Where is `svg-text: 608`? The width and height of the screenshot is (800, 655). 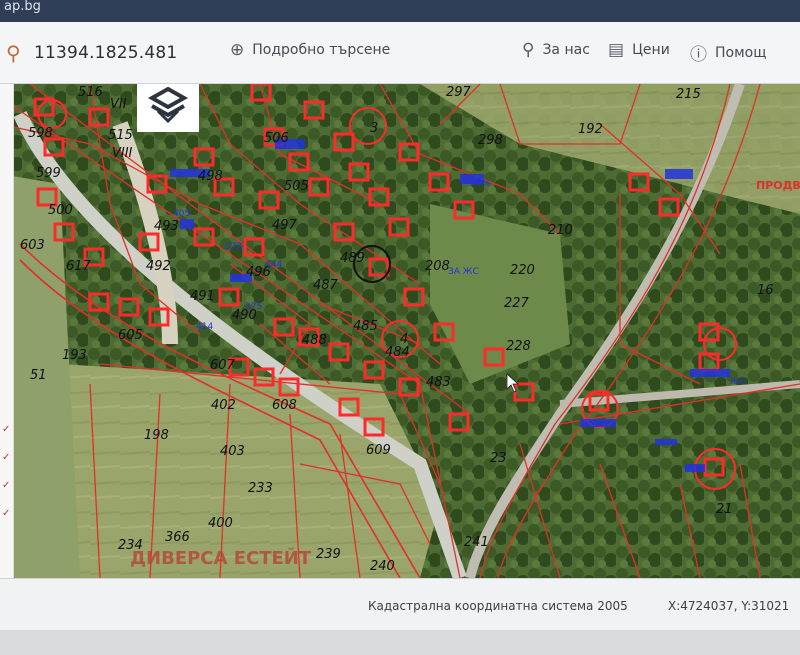 svg-text: 608 is located at coordinates (284, 405).